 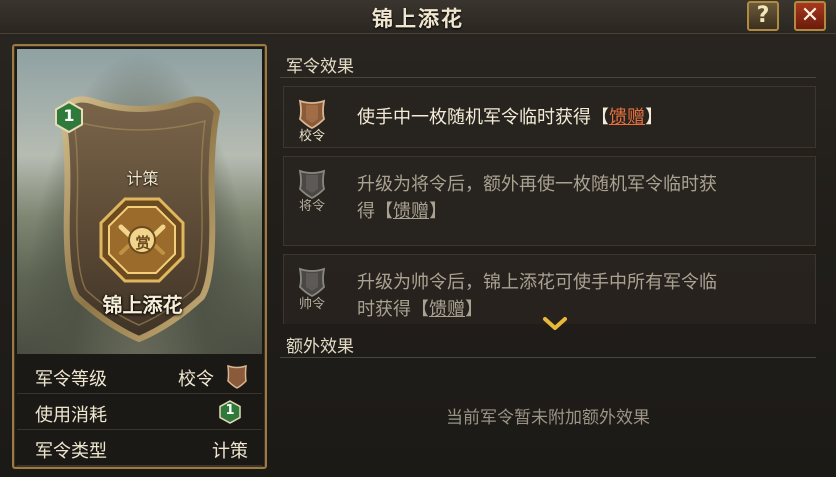 I want to click on effect-item: 将令 升级为将令后，额外再使一枚随机军令临时获 得【馈赠】, so click(x=549, y=201).